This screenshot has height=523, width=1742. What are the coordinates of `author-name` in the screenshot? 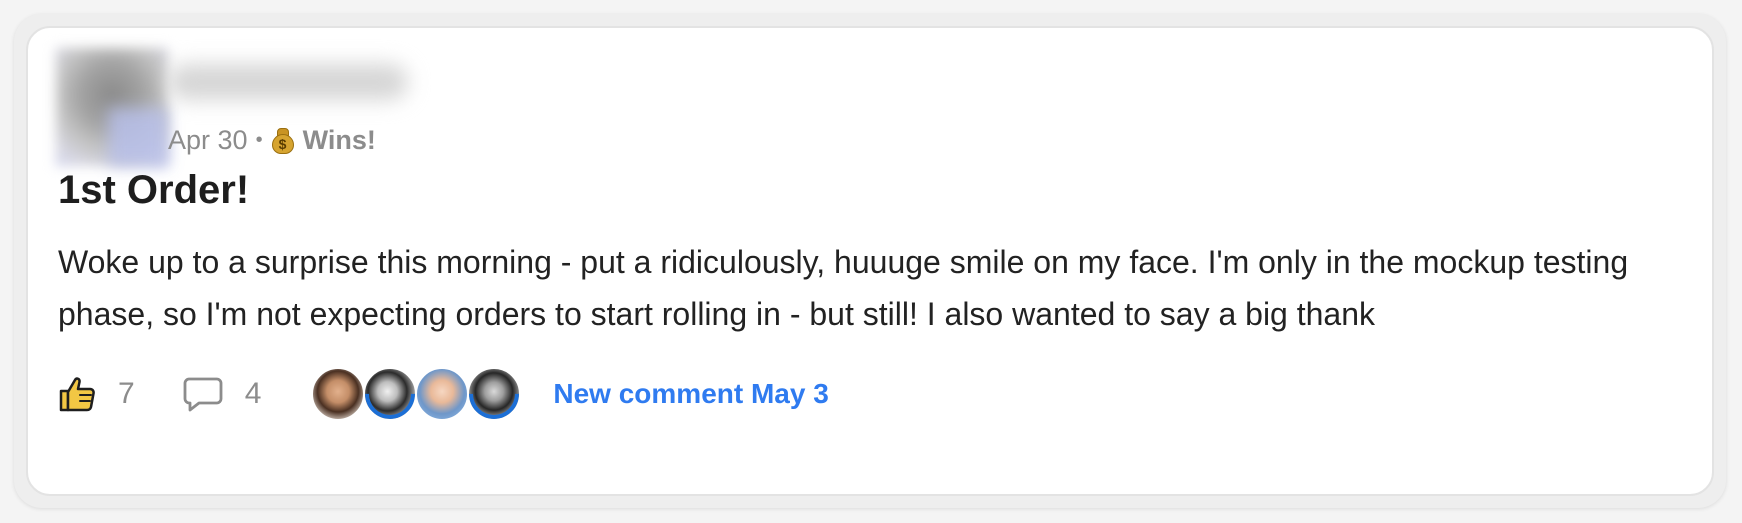 It's located at (288, 82).